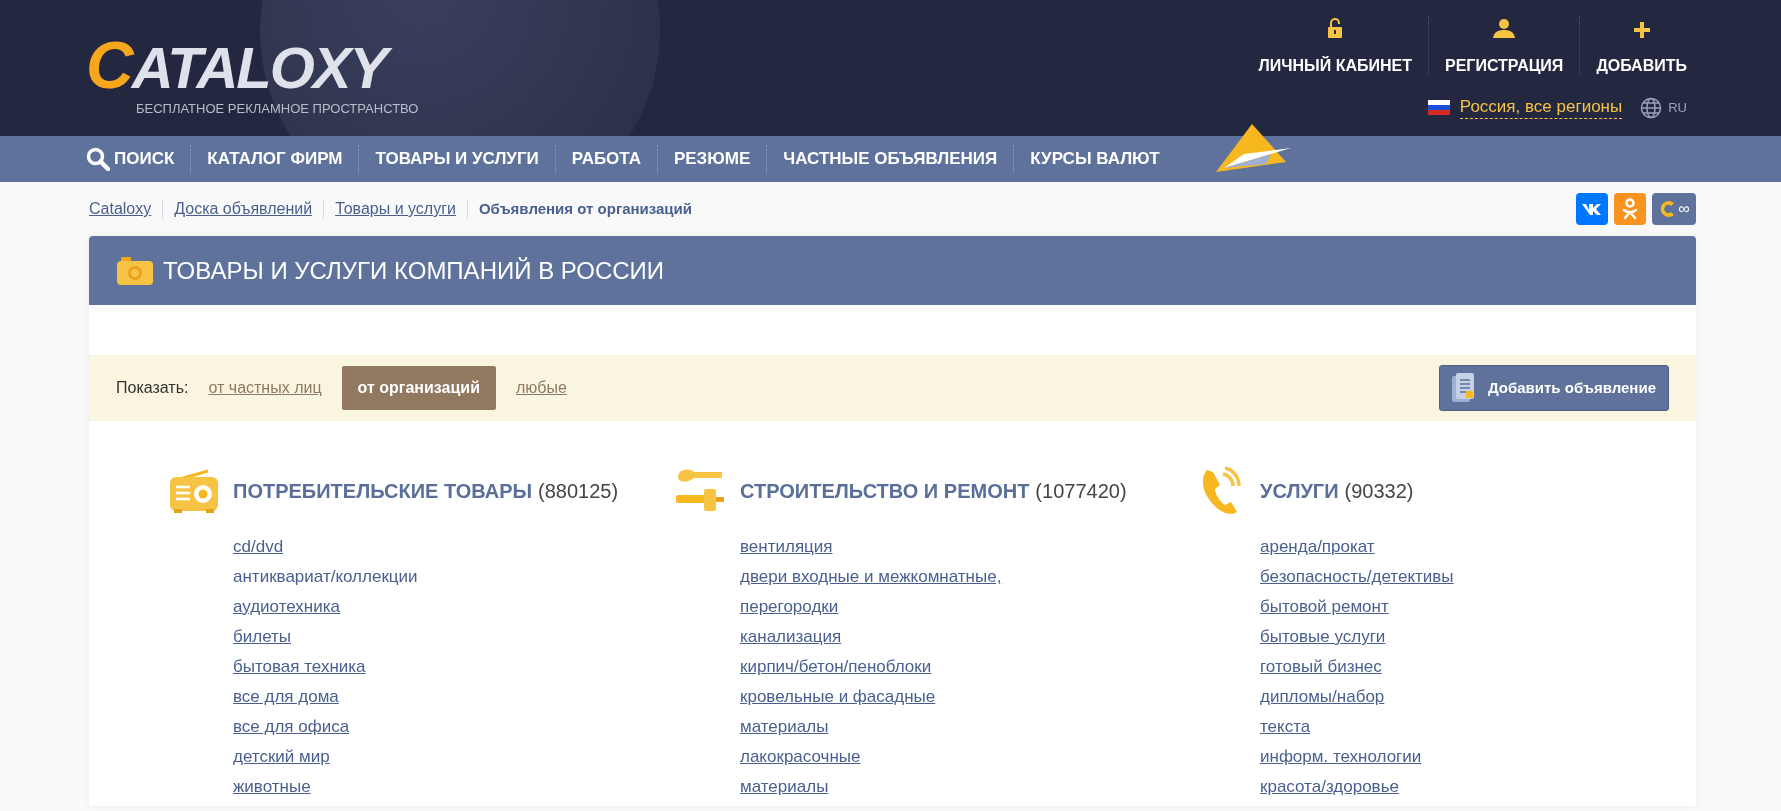 This screenshot has width=1781, height=811. Describe the element at coordinates (98, 159) in the screenshot. I see `search-icon` at that location.